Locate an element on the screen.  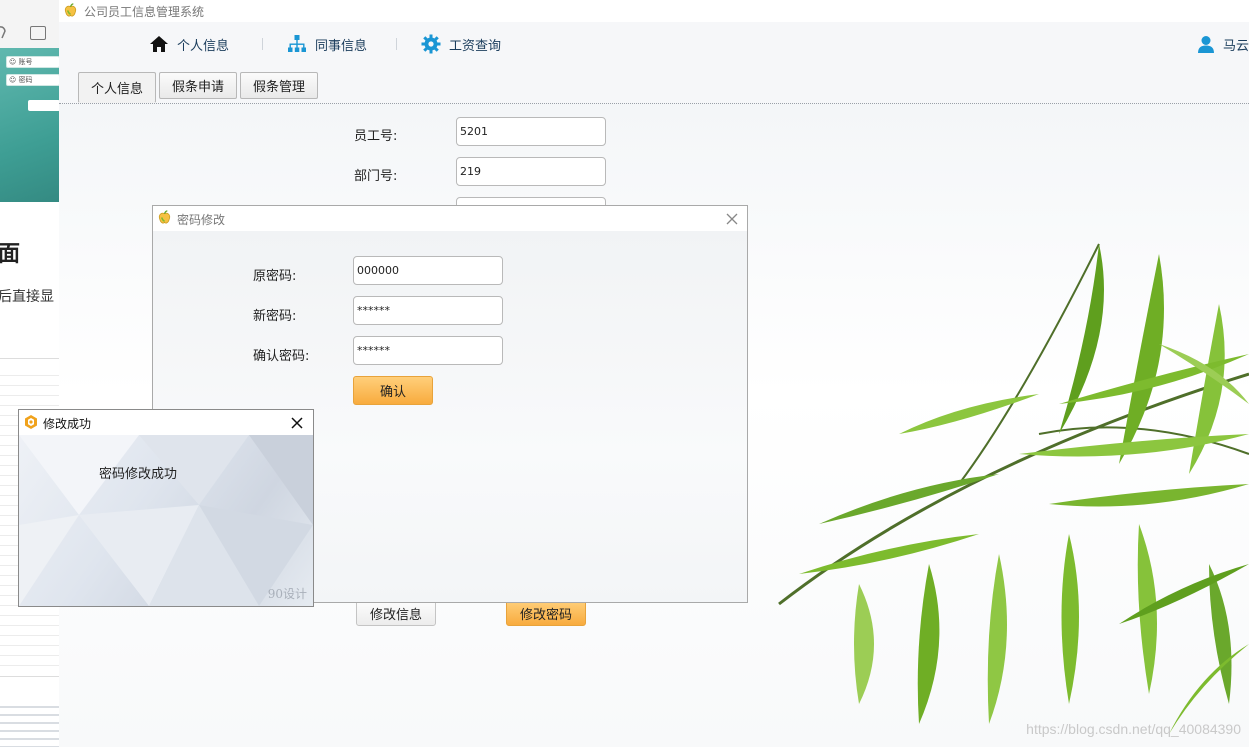
nav-salary-query: 工资查询 is located at coordinates (461, 44).